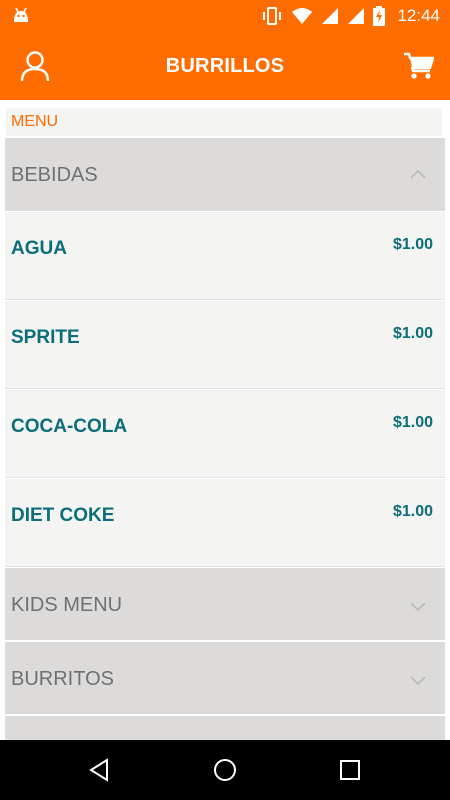 Image resolution: width=450 pixels, height=800 pixels. What do you see at coordinates (225, 174) in the screenshot?
I see `category-bebidas: BEBIDAS` at bounding box center [225, 174].